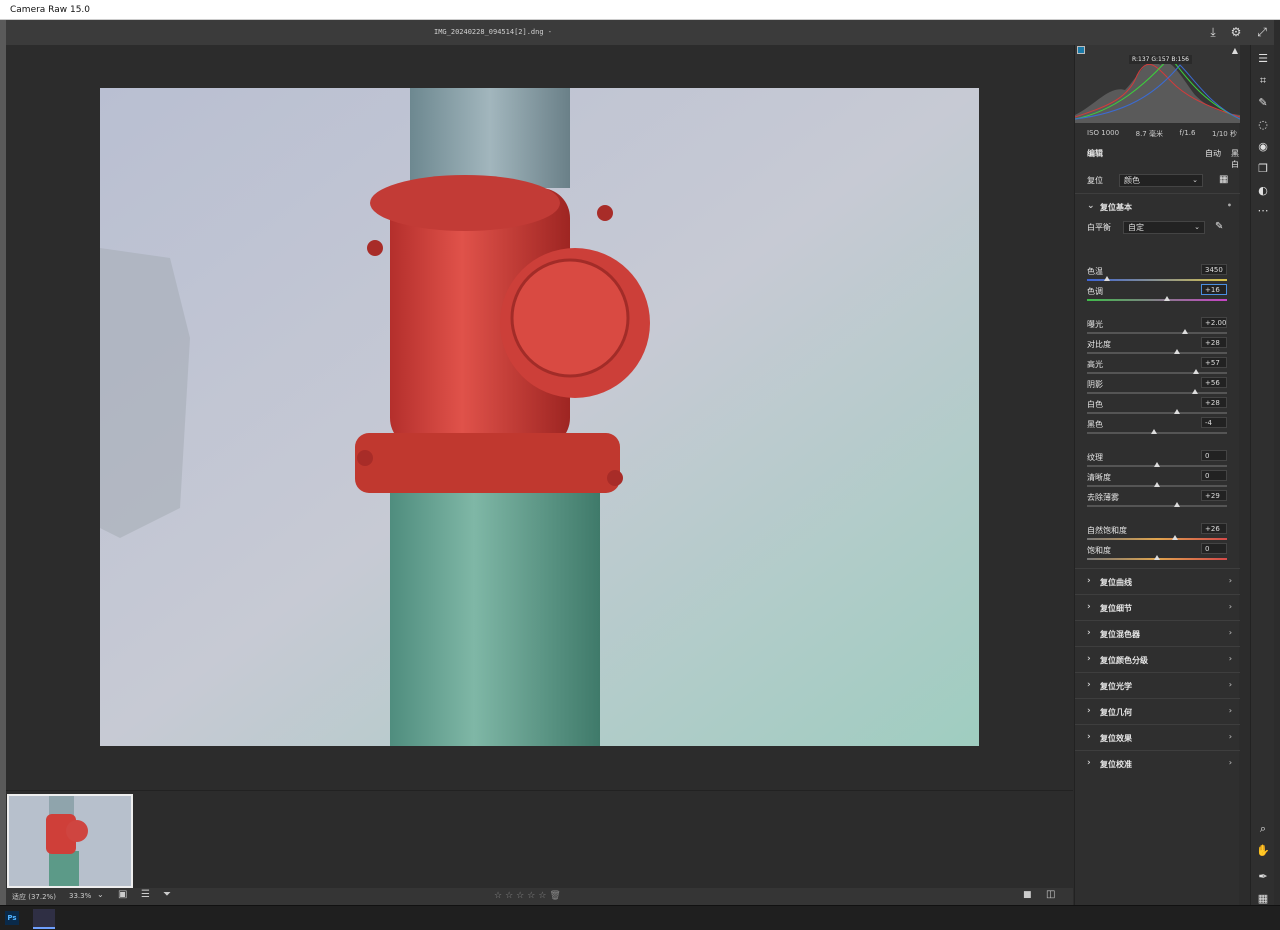  Describe the element at coordinates (1157, 607) in the screenshot. I see `section-header: › 复位细节 ›` at that location.